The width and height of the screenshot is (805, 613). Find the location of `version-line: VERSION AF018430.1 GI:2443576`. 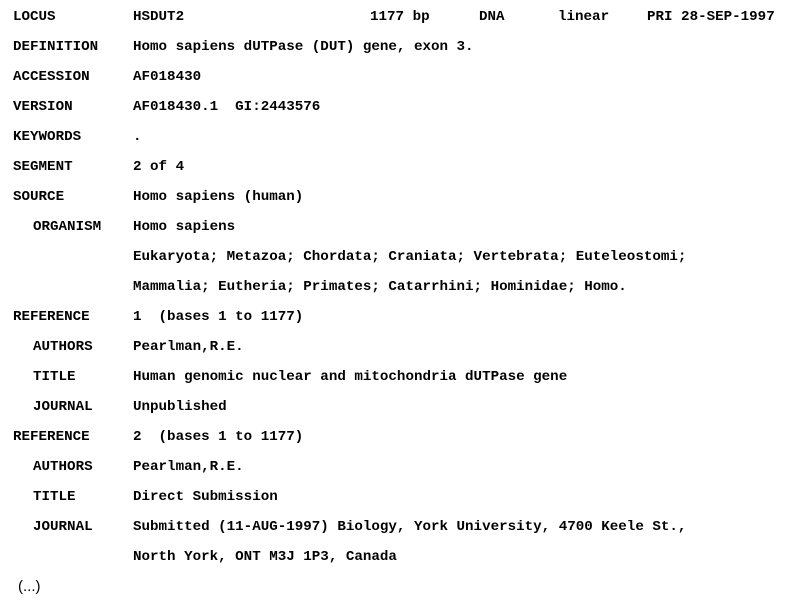

version-line: VERSION AF018430.1 GI:2443576 is located at coordinates (408, 111).